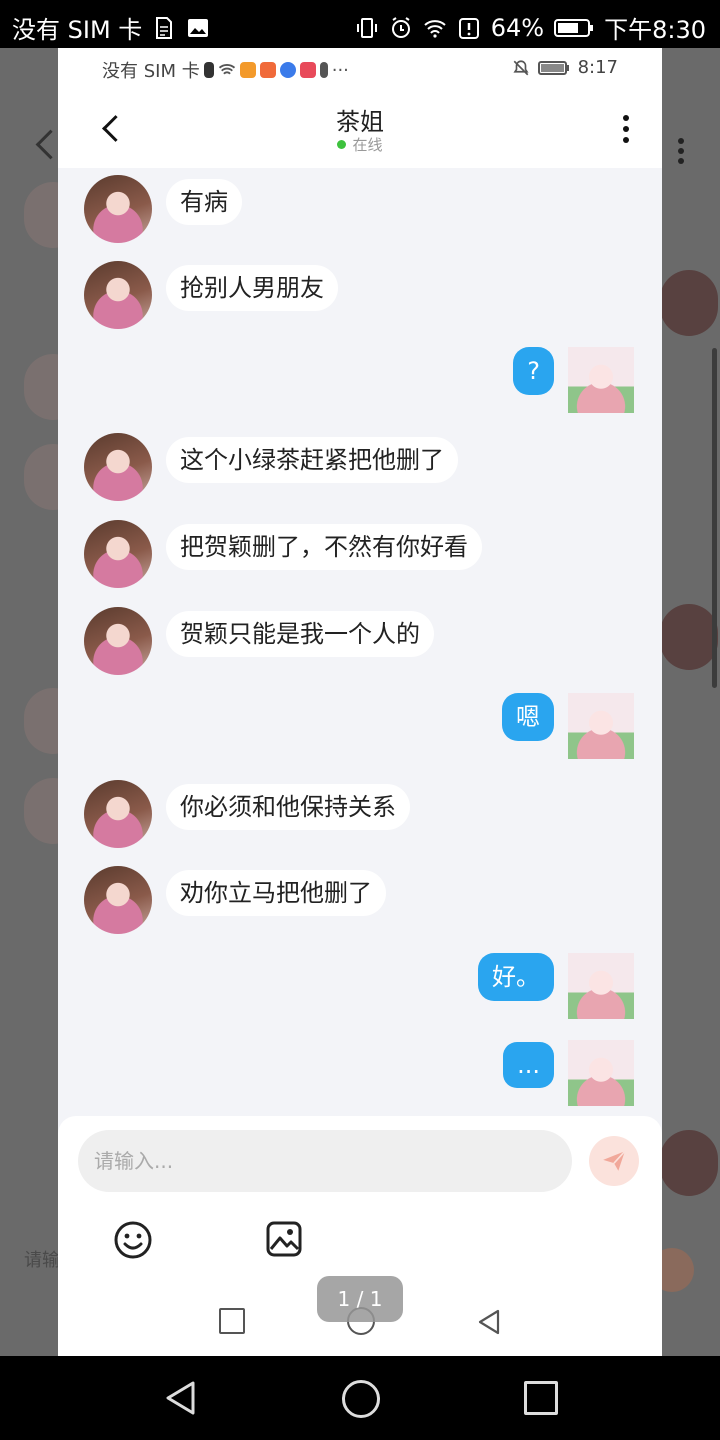  I want to click on alert-icon, so click(208, 70).